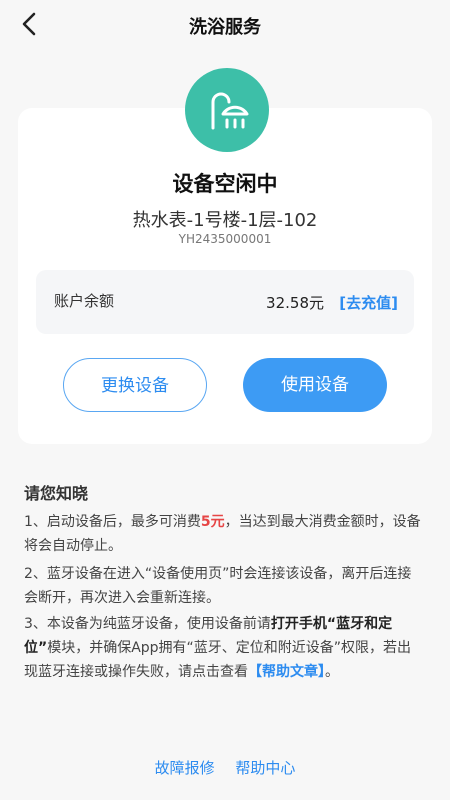 This screenshot has height=800, width=450. What do you see at coordinates (212, 522) in the screenshot?
I see `max-amount: 5元` at bounding box center [212, 522].